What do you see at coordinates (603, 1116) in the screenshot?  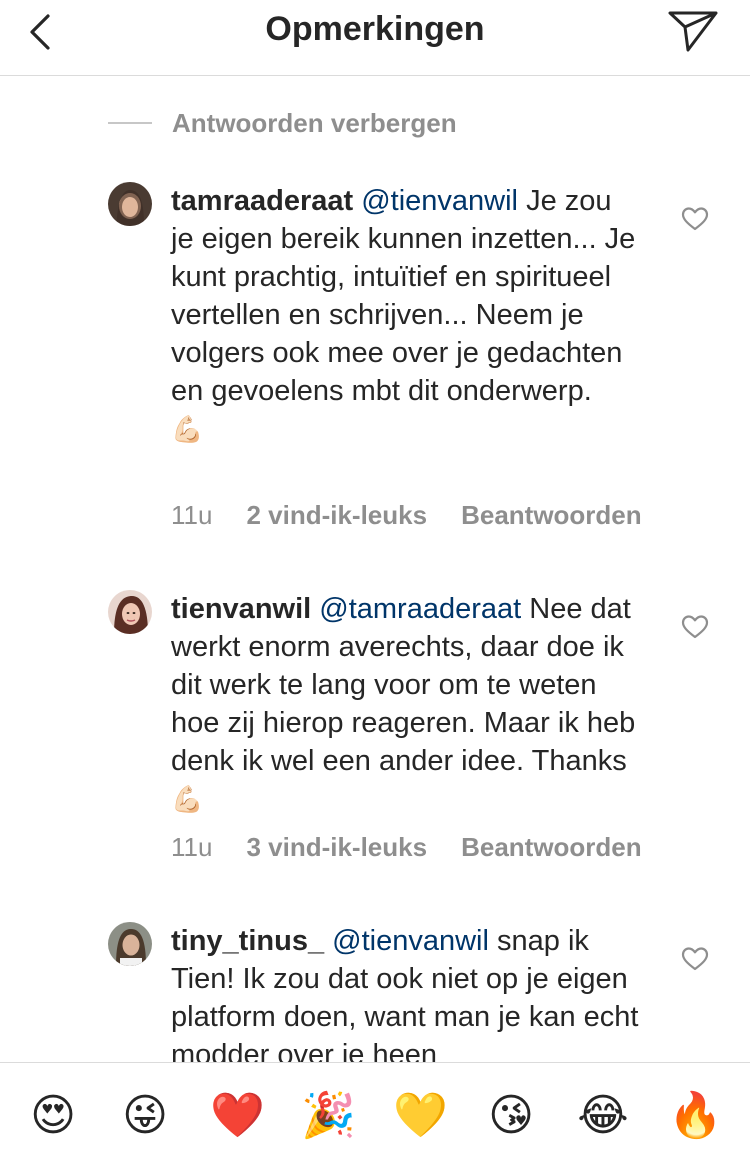 I see `tears-of-joy-emoji: 😂` at bounding box center [603, 1116].